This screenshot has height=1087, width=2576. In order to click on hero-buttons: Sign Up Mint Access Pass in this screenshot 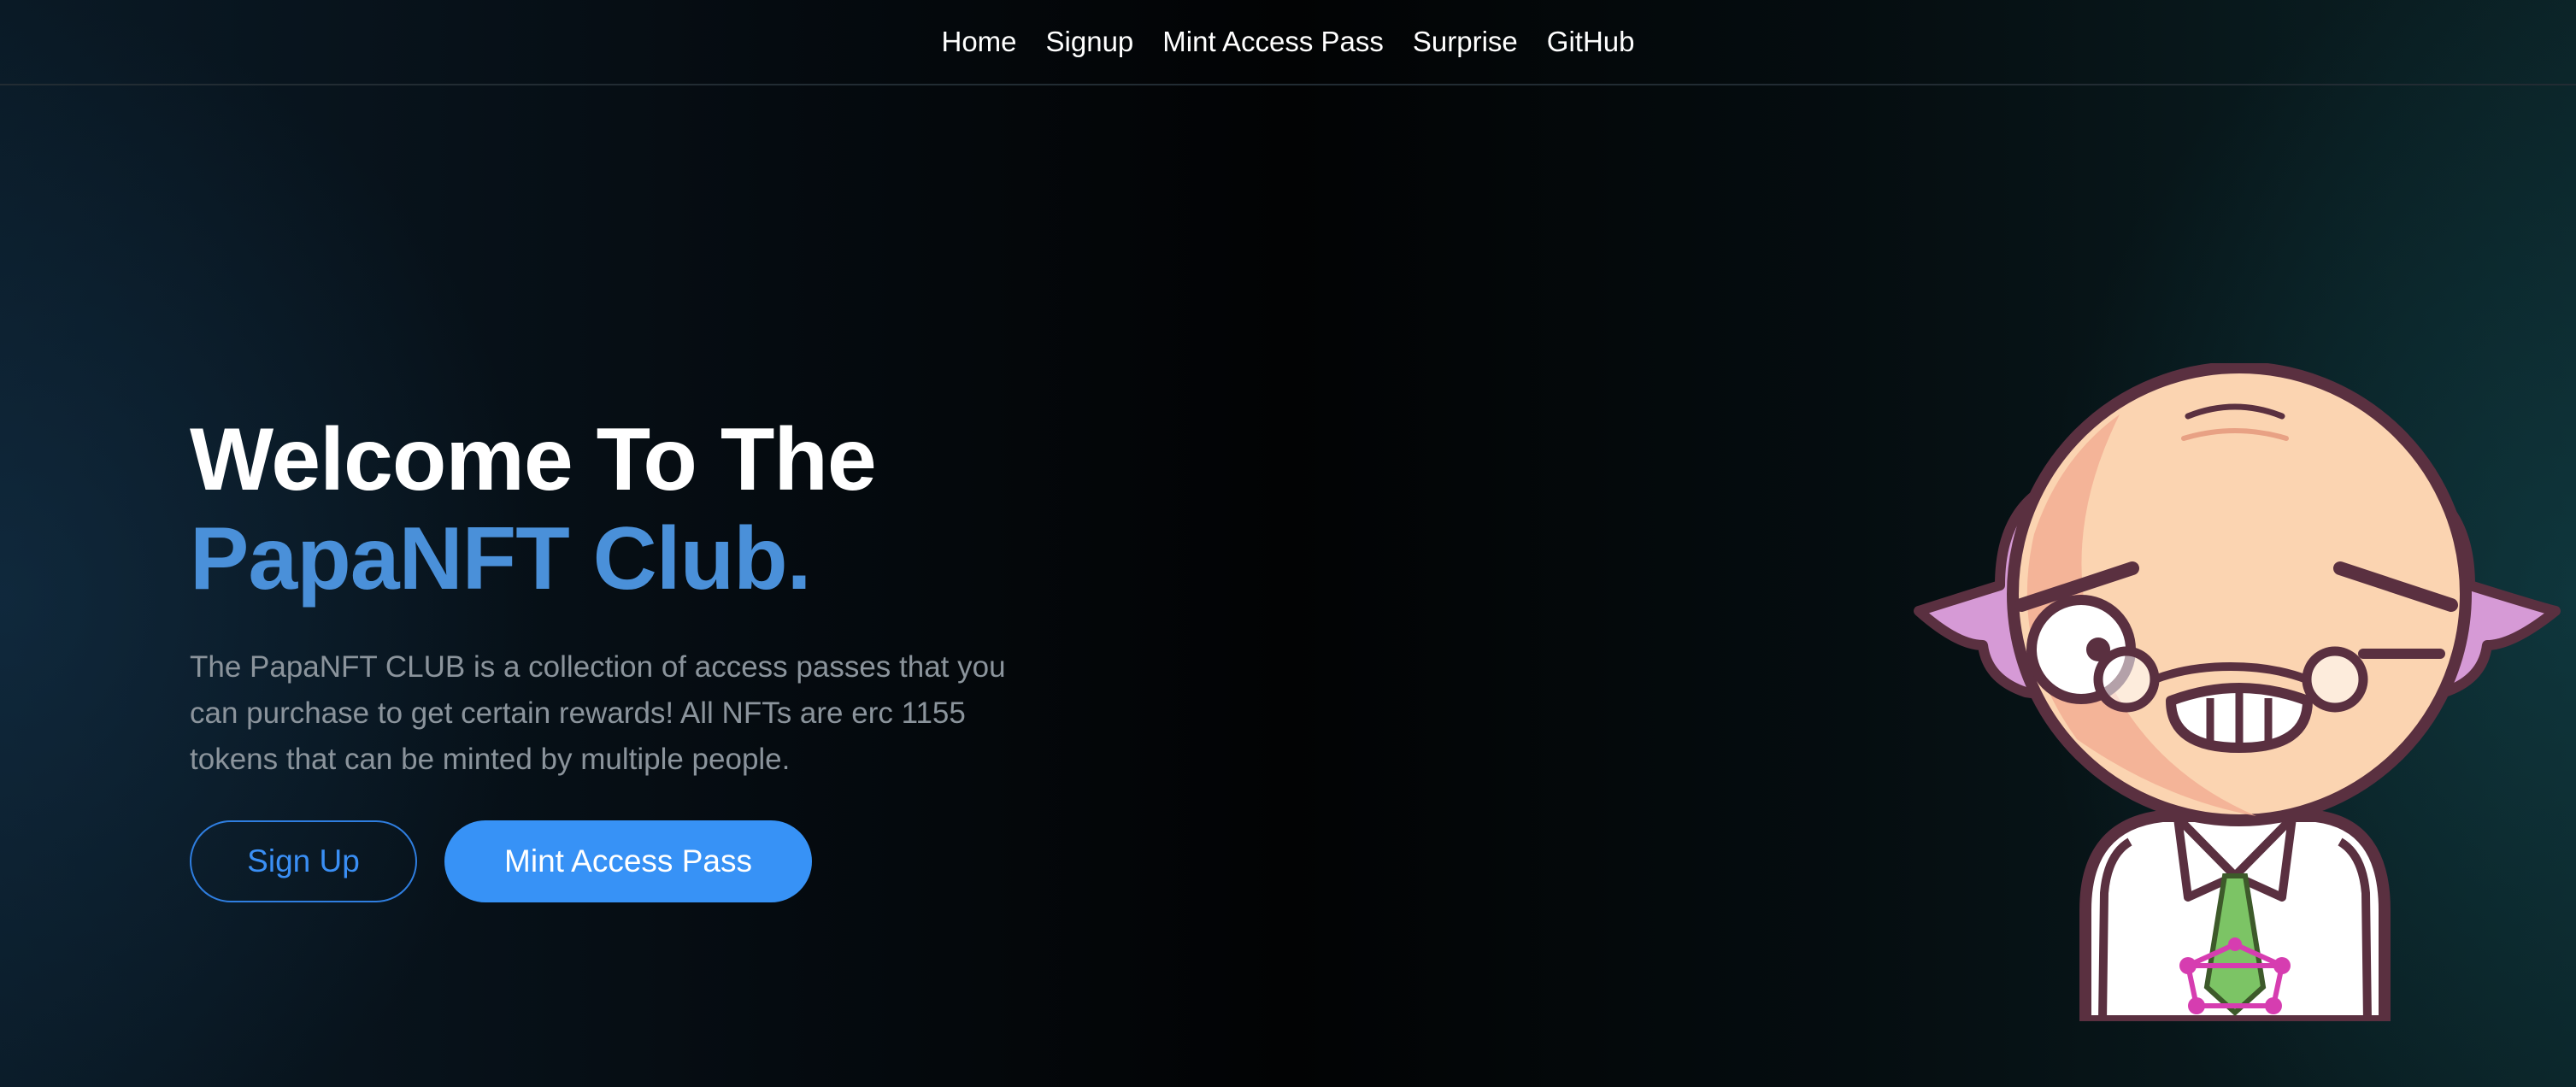, I will do `click(660, 861)`.